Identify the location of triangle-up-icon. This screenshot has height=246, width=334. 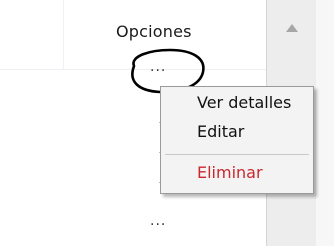
(292, 28).